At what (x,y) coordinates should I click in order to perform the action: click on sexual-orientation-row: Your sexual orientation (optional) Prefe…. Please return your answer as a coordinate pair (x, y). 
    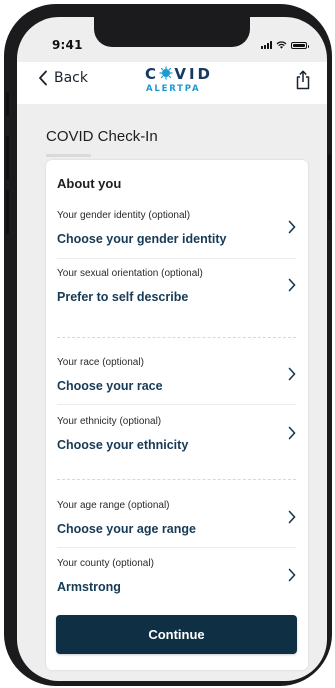
    Looking at the image, I should click on (177, 295).